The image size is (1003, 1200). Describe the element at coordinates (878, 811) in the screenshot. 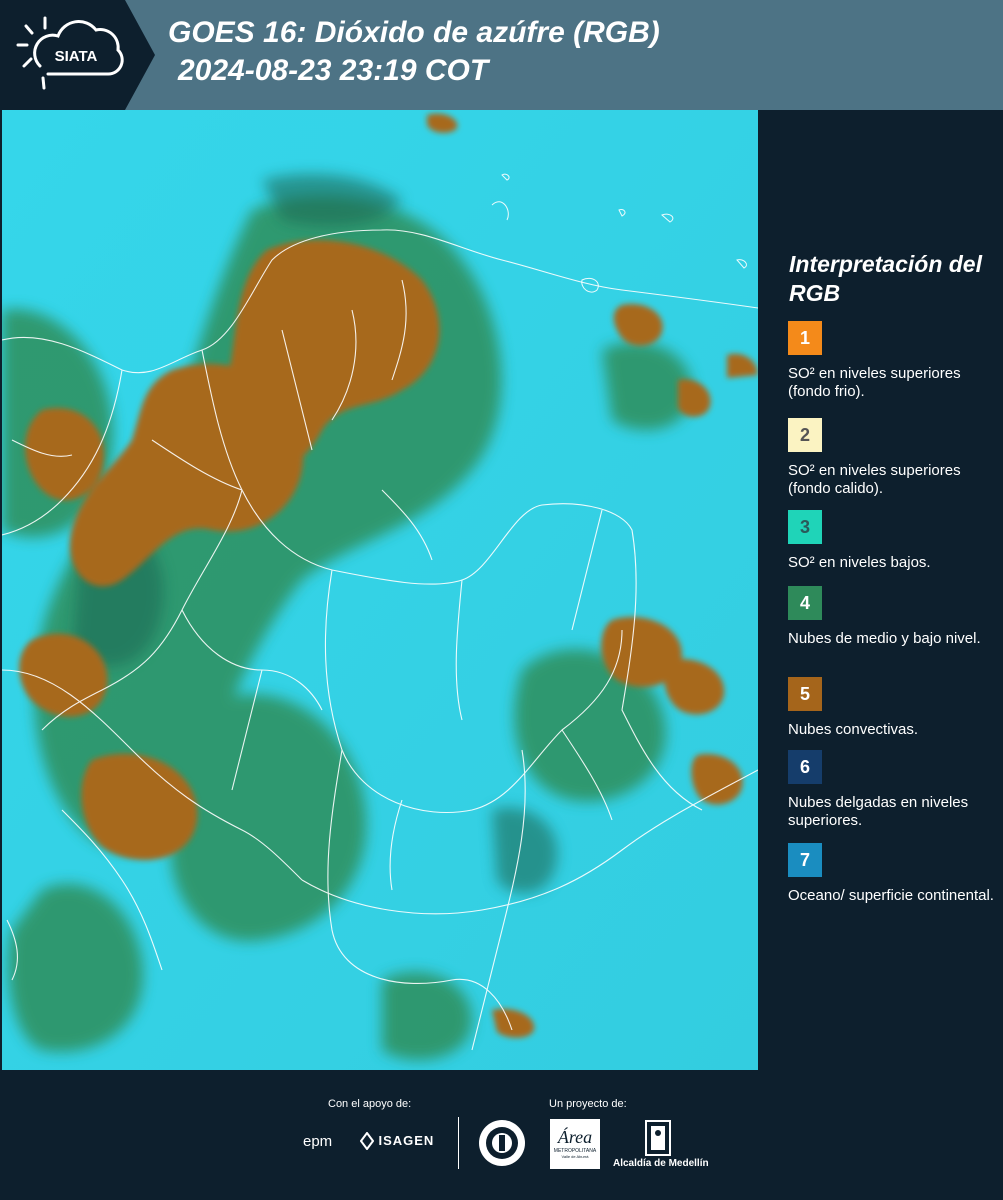

I see `legend-label-6: Nubes delgadas en niveles superiores.` at that location.